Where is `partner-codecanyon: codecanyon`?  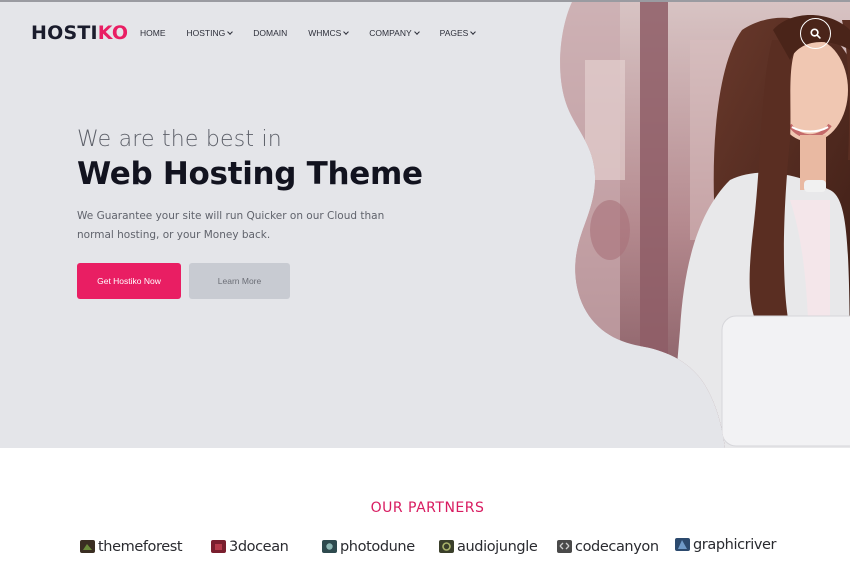
partner-codecanyon: codecanyon is located at coordinates (607, 546).